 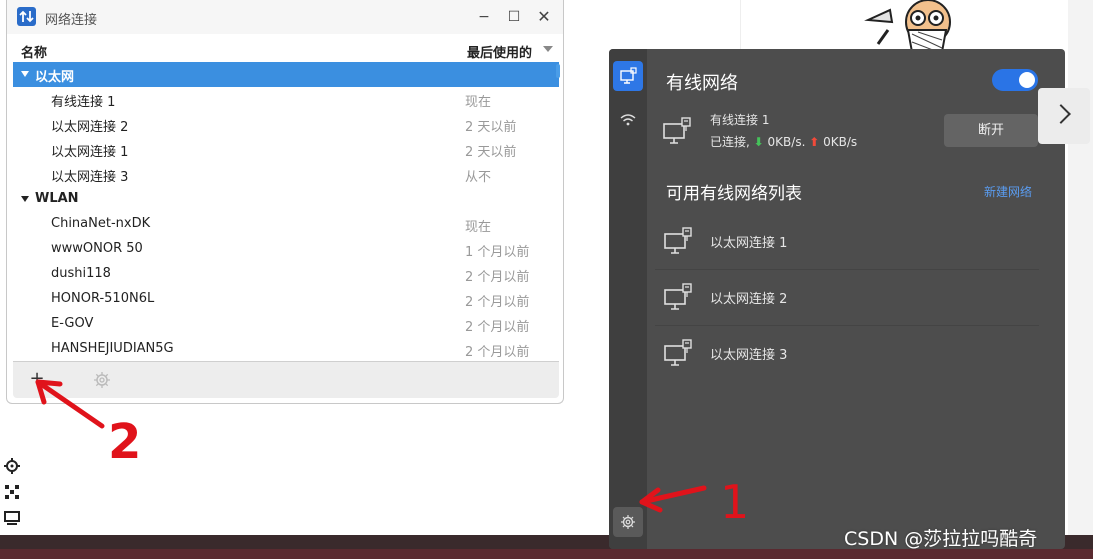 I want to click on new-network-link: 新建网络, so click(x=1008, y=191).